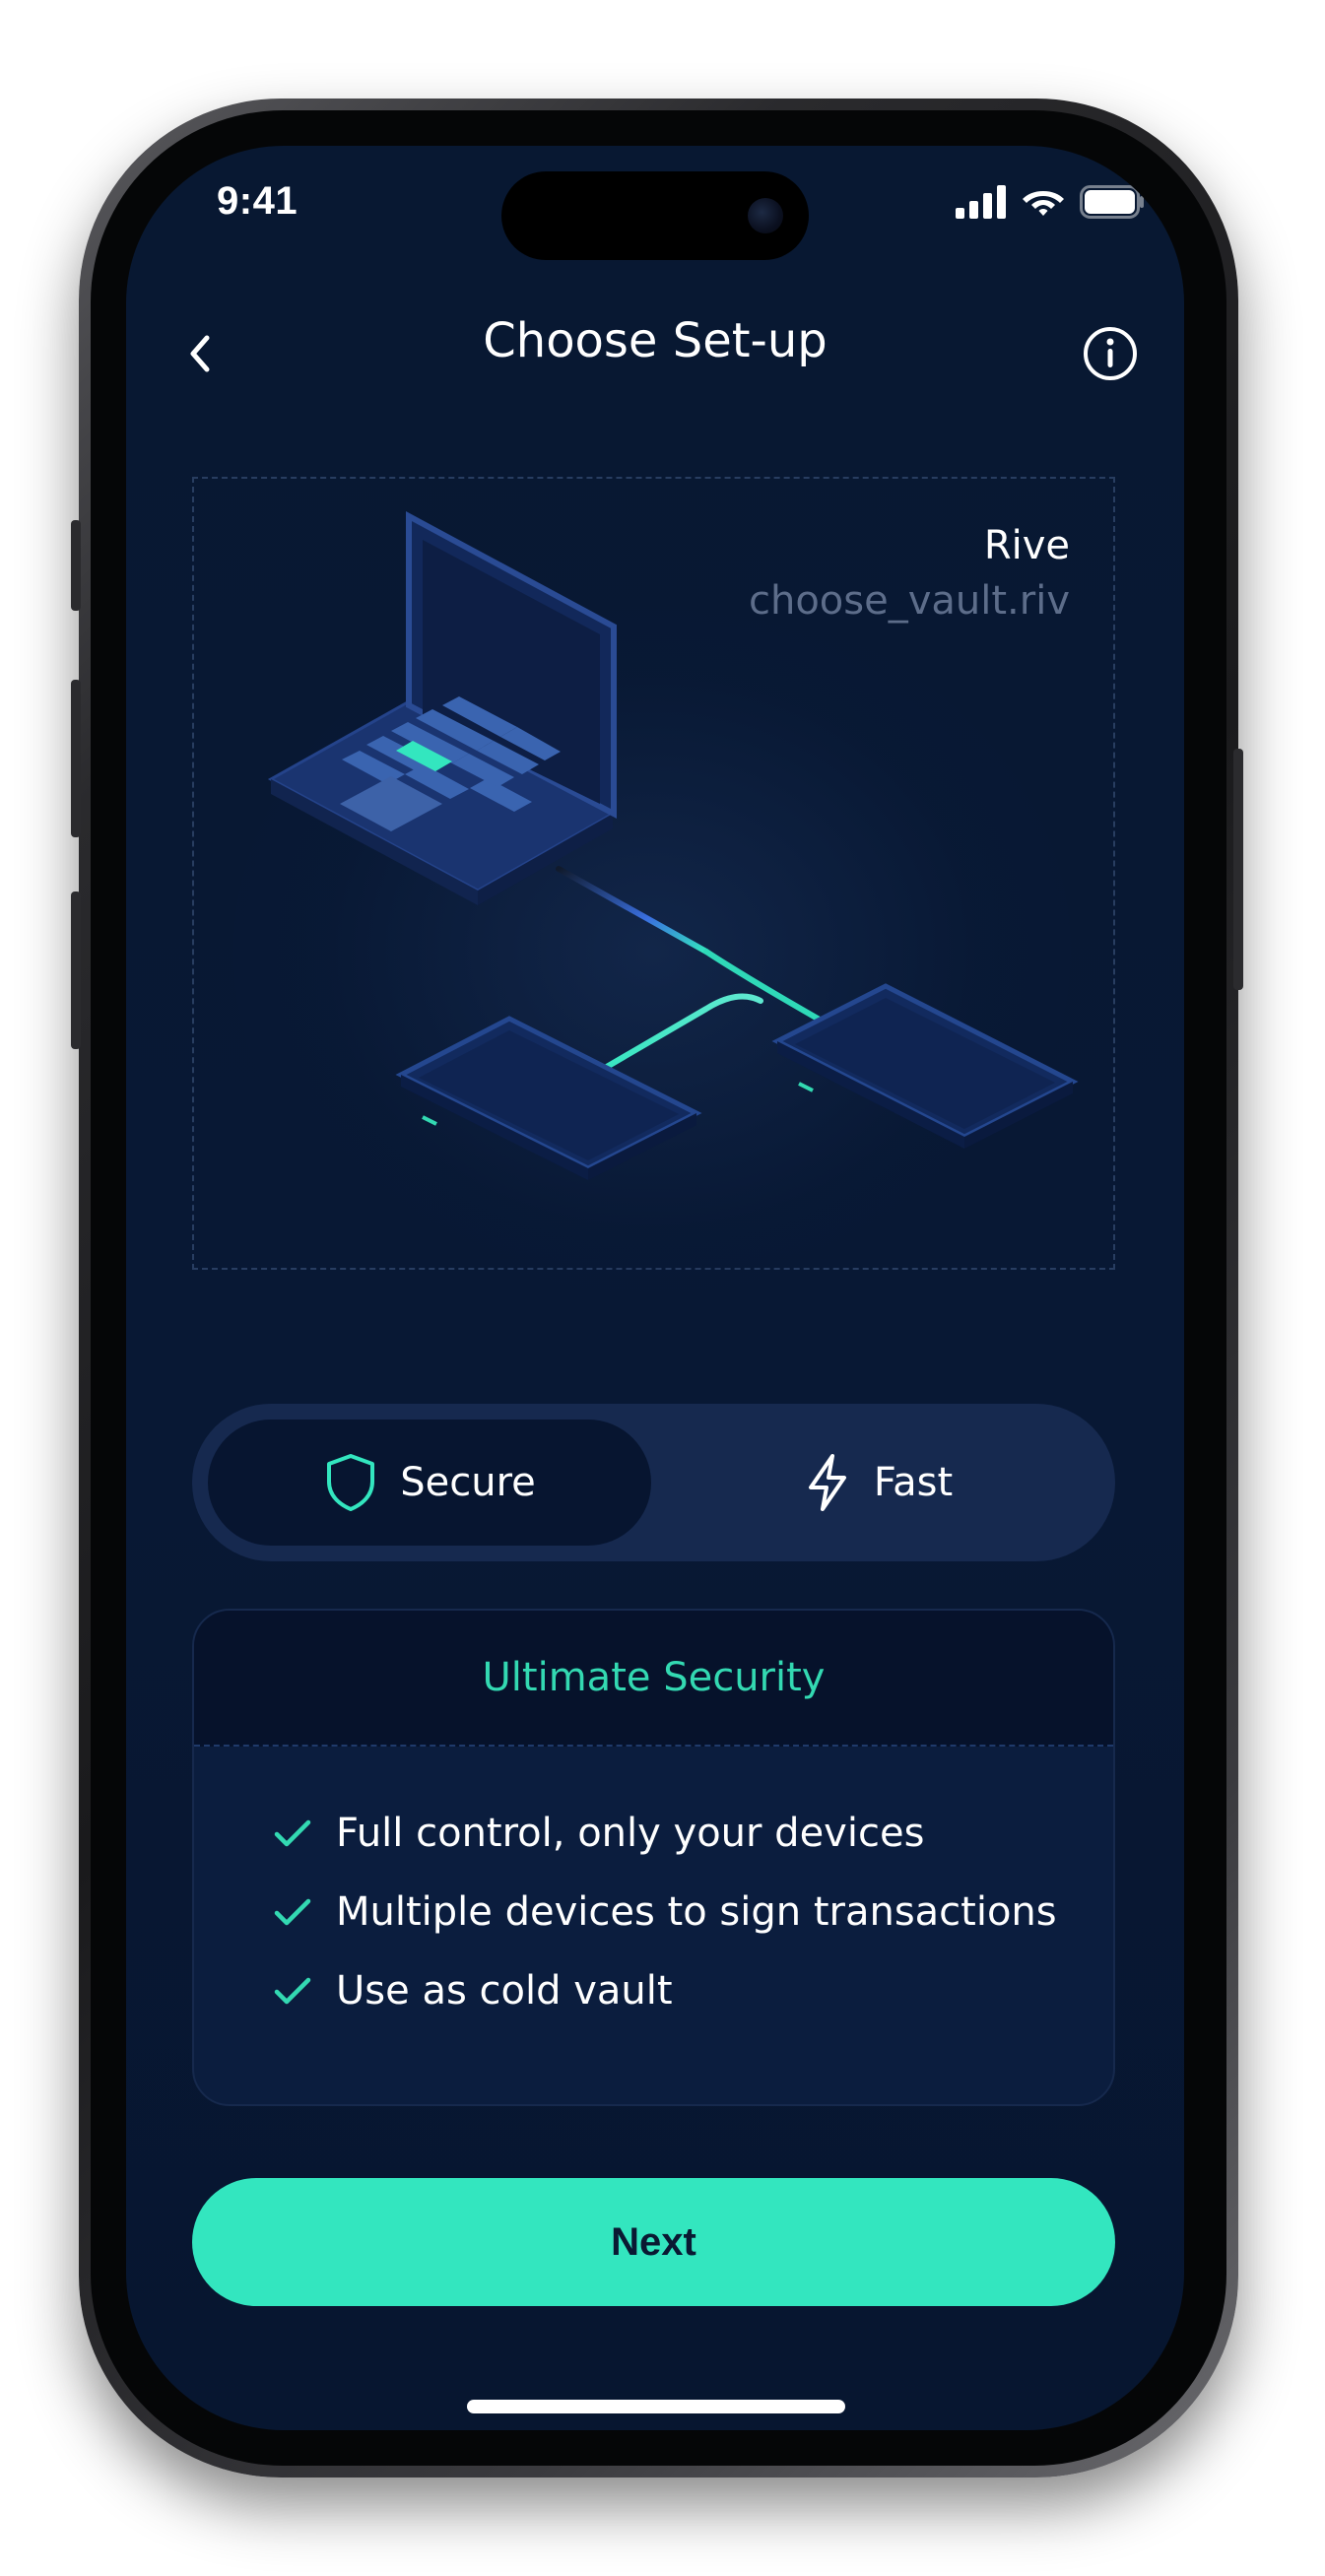  Describe the element at coordinates (653, 1483) in the screenshot. I see `setup-mode-toggle: Secure Fast` at that location.